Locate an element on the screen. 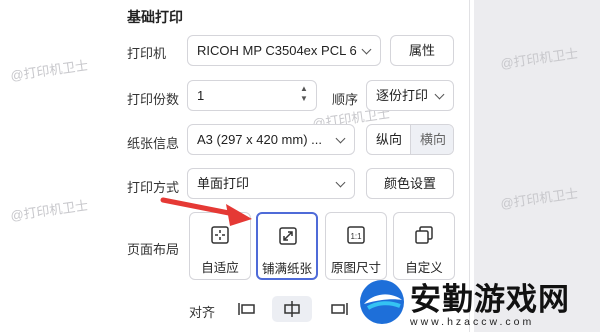 This screenshot has height=332, width=600. brand-url: www.hzaccw.com is located at coordinates (472, 322).